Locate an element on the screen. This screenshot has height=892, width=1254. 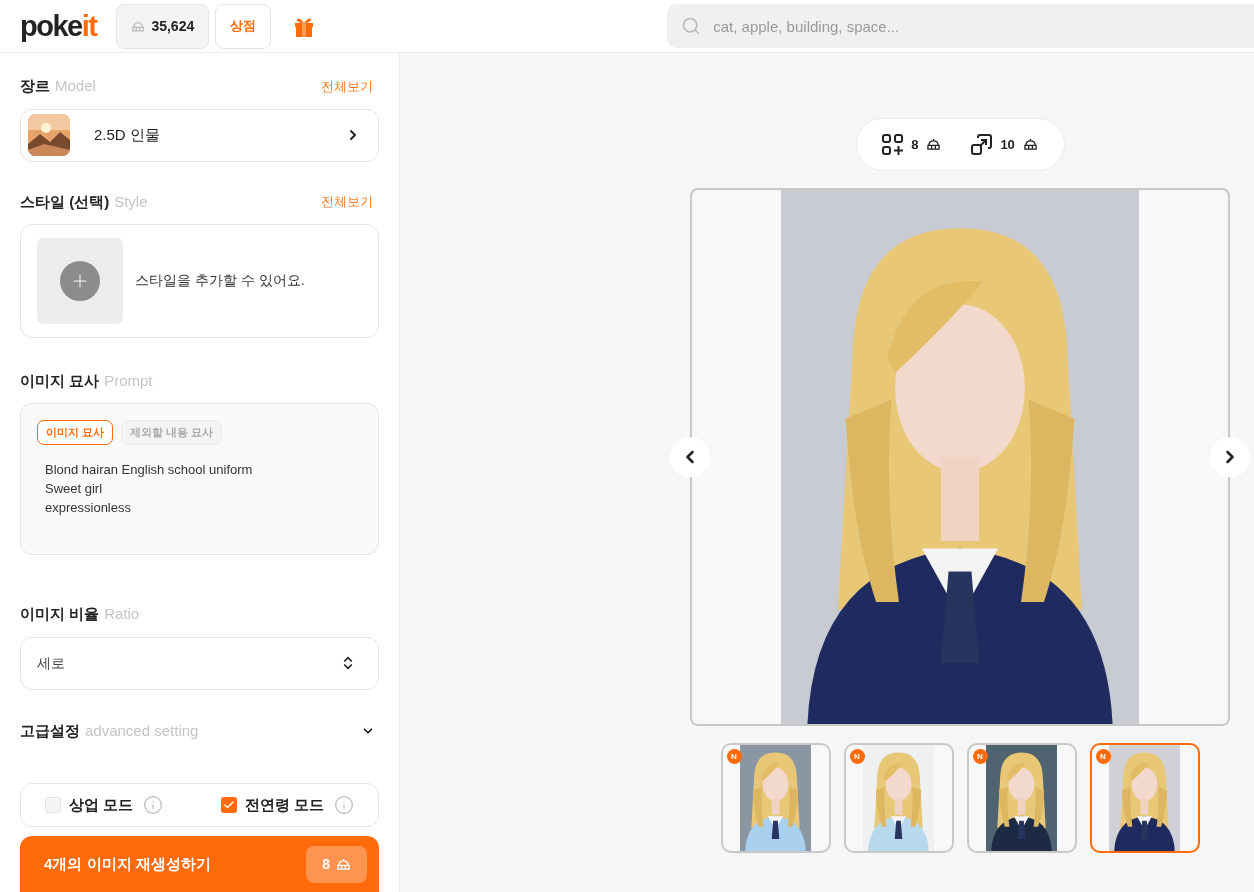
upscale-icon is located at coordinates (982, 144).